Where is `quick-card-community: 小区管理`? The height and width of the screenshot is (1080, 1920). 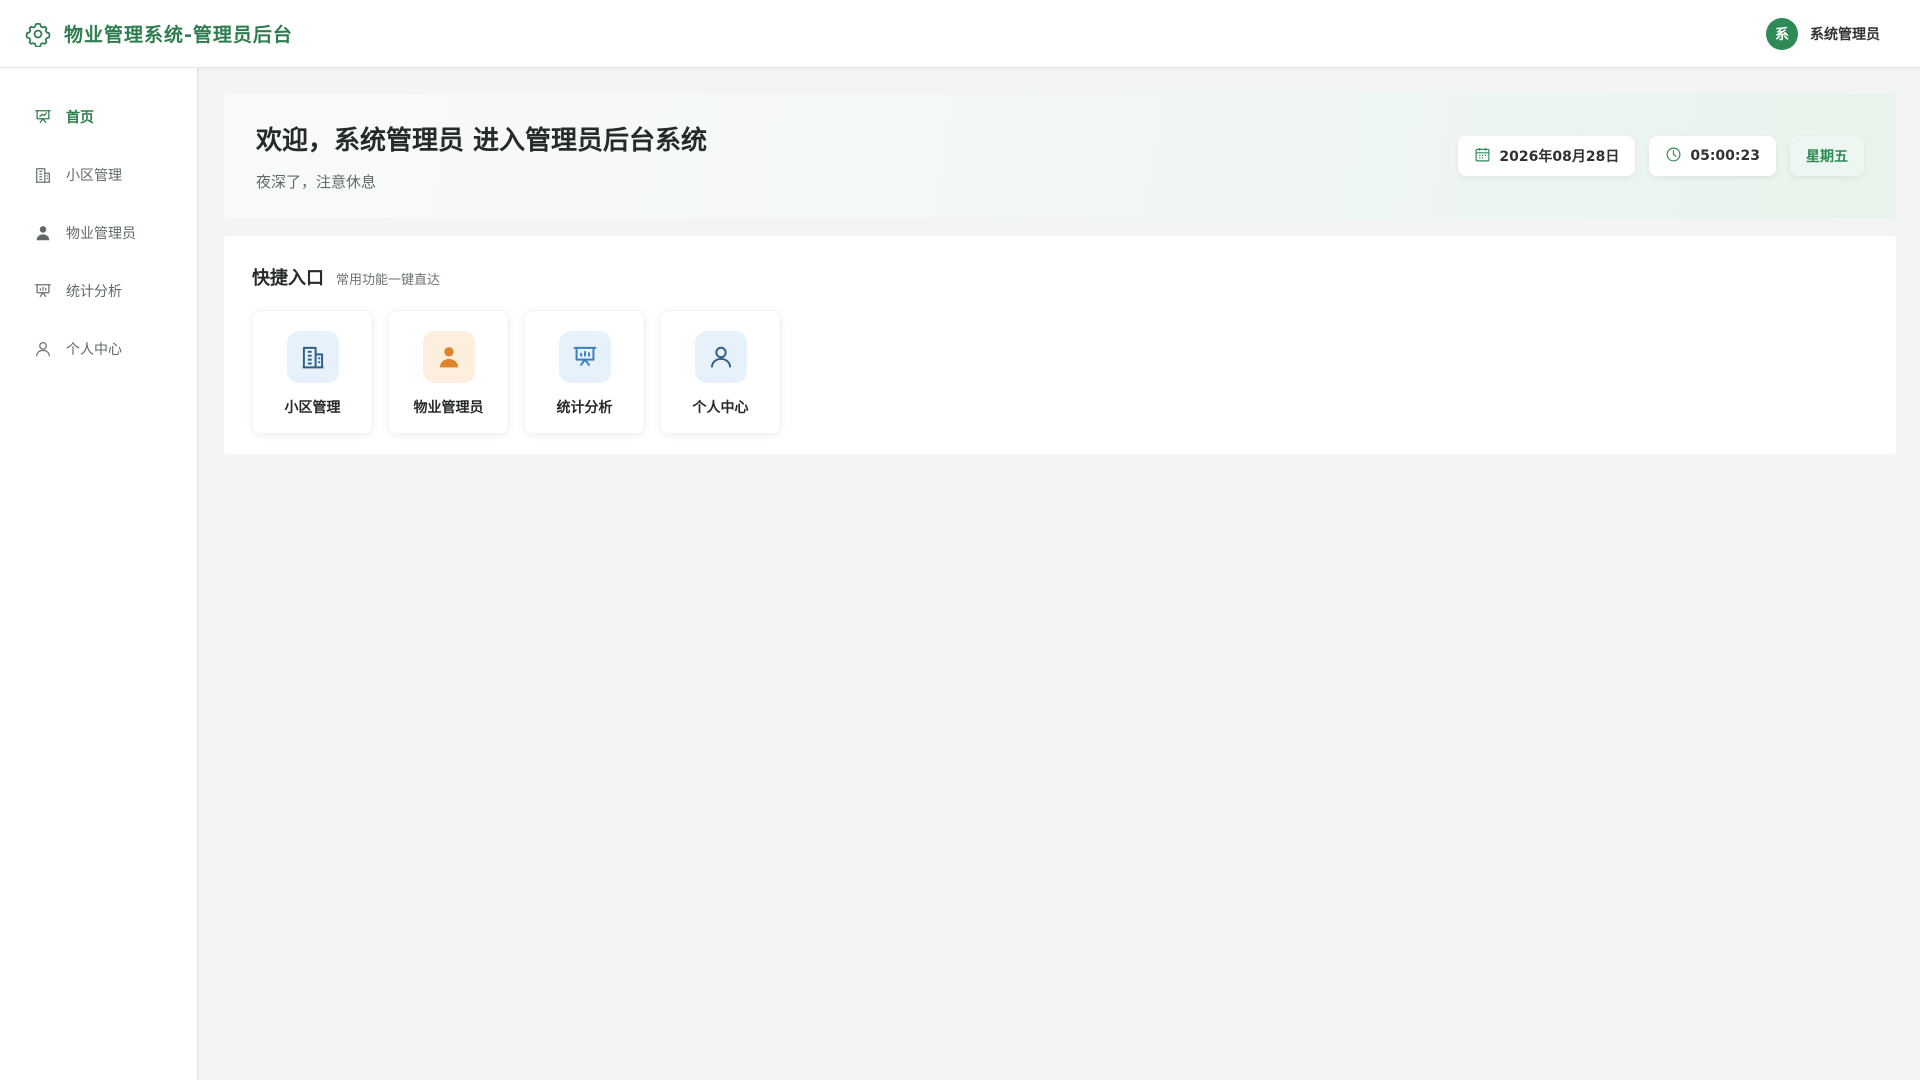 quick-card-community: 小区管理 is located at coordinates (312, 372).